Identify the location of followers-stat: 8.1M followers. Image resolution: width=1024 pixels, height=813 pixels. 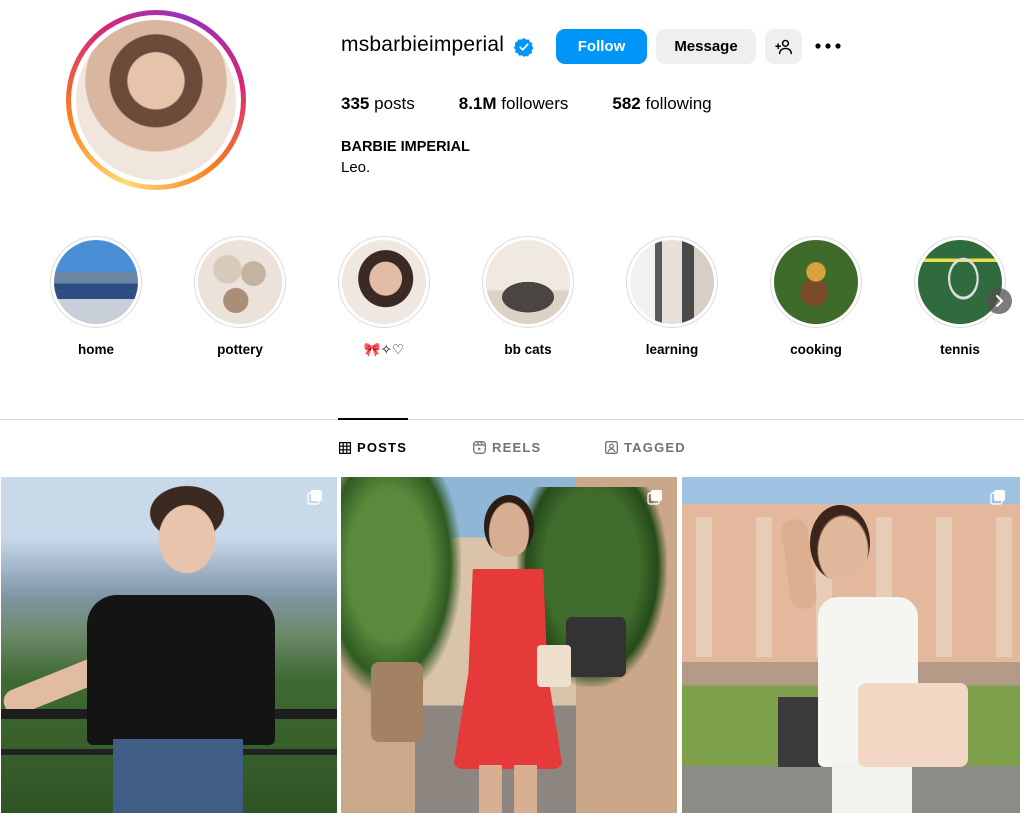
(514, 104).